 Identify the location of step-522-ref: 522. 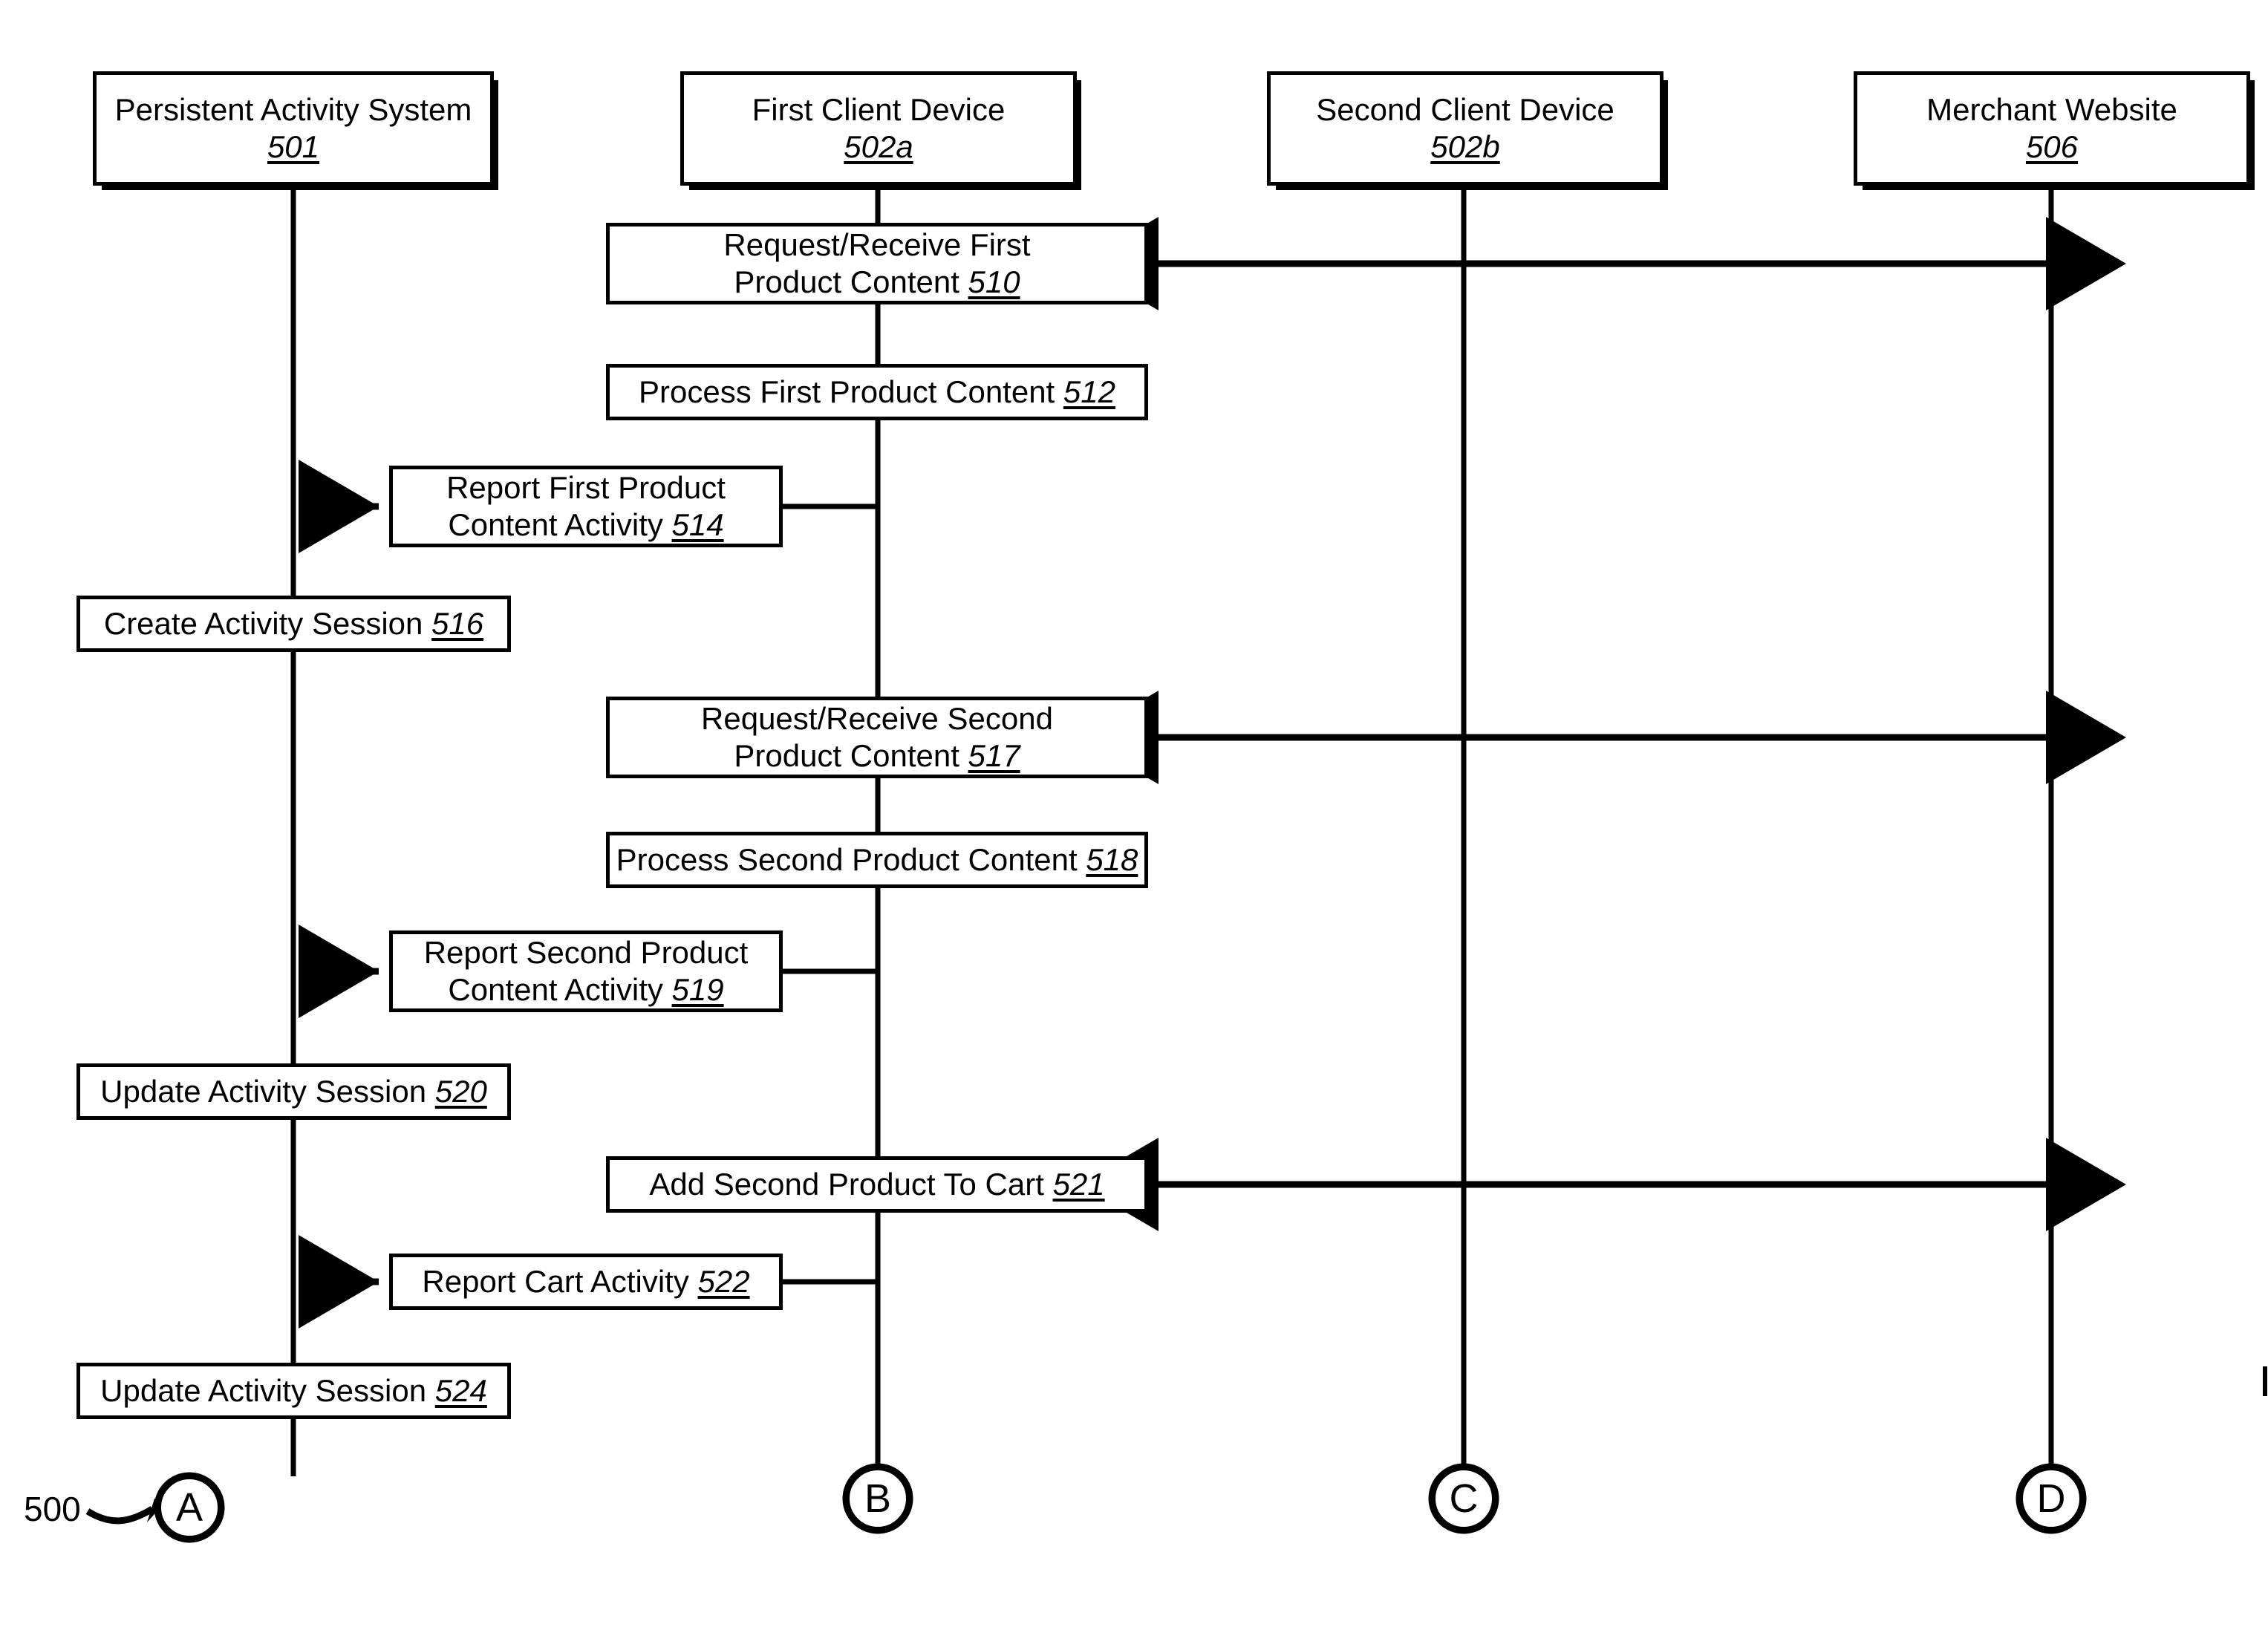
(723, 1282).